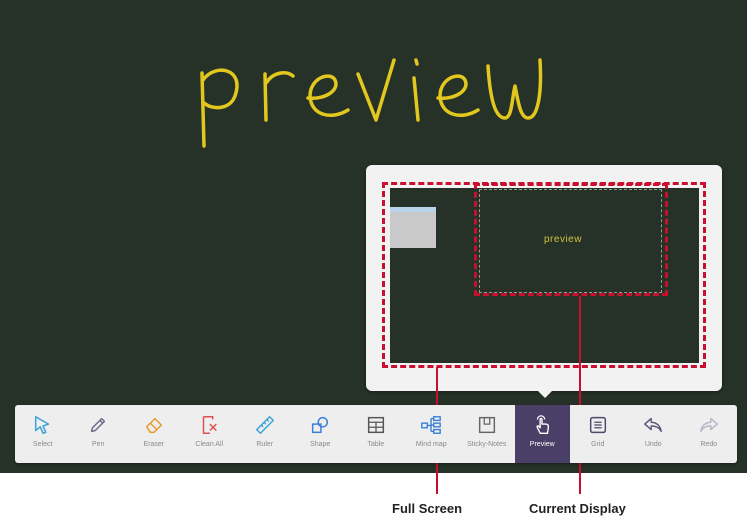 This screenshot has width=747, height=522. Describe the element at coordinates (709, 434) in the screenshot. I see `tool-redo: Redo` at that location.